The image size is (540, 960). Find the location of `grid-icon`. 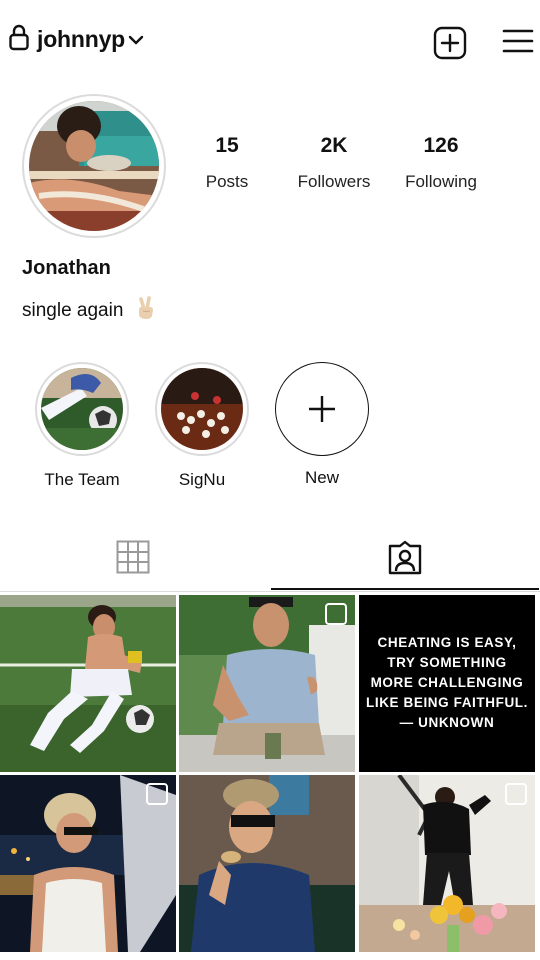

grid-icon is located at coordinates (133, 557).